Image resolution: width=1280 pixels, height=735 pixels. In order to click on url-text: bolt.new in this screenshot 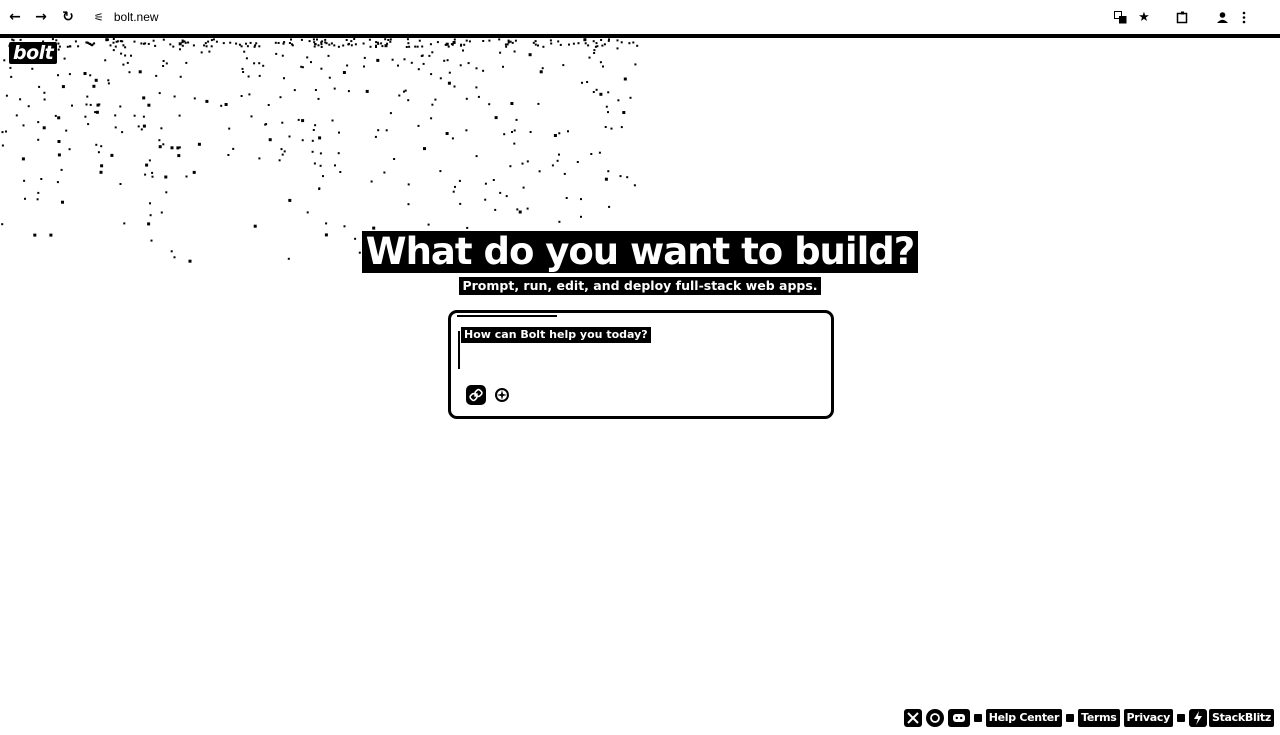, I will do `click(136, 17)`.